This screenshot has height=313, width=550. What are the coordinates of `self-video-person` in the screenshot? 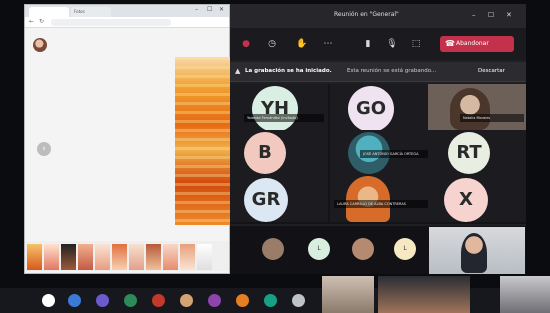 It's located at (474, 253).